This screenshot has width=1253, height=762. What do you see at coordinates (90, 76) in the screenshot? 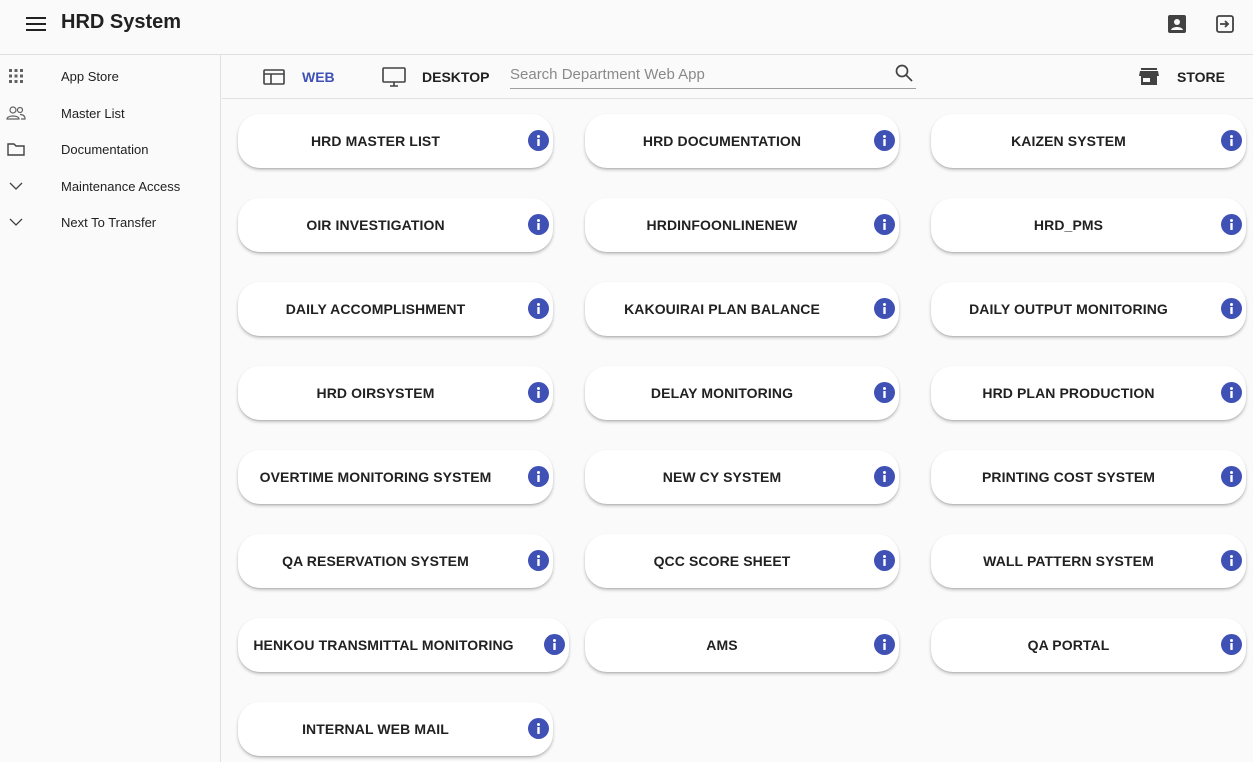
I see `sidebar-item-label: App Store` at bounding box center [90, 76].